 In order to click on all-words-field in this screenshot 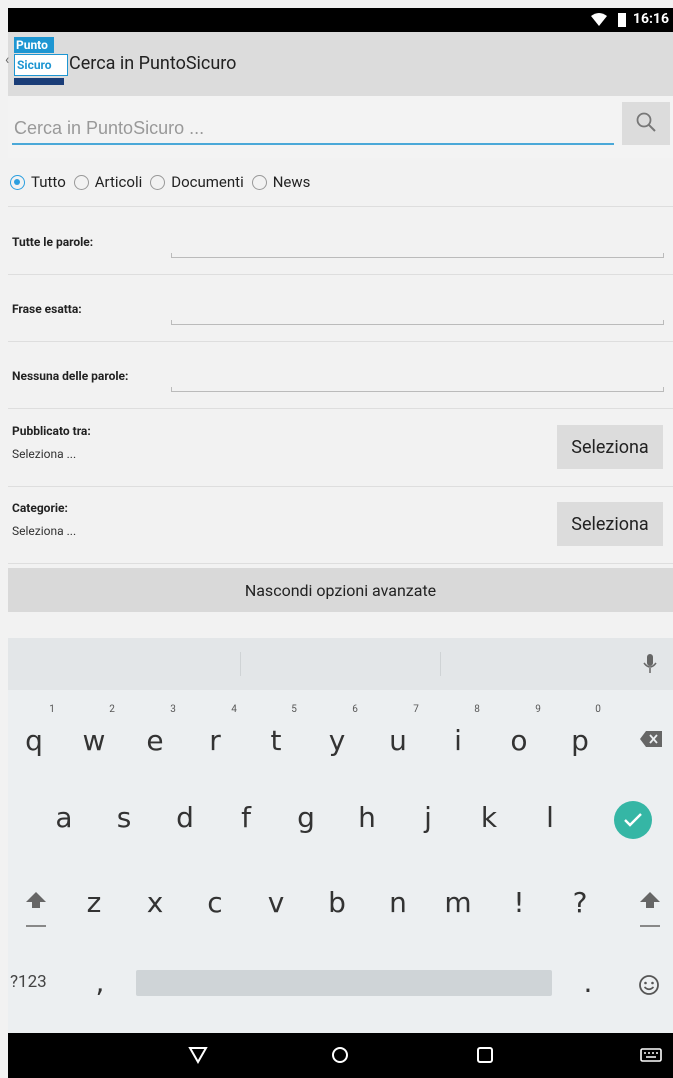, I will do `click(417, 255)`.